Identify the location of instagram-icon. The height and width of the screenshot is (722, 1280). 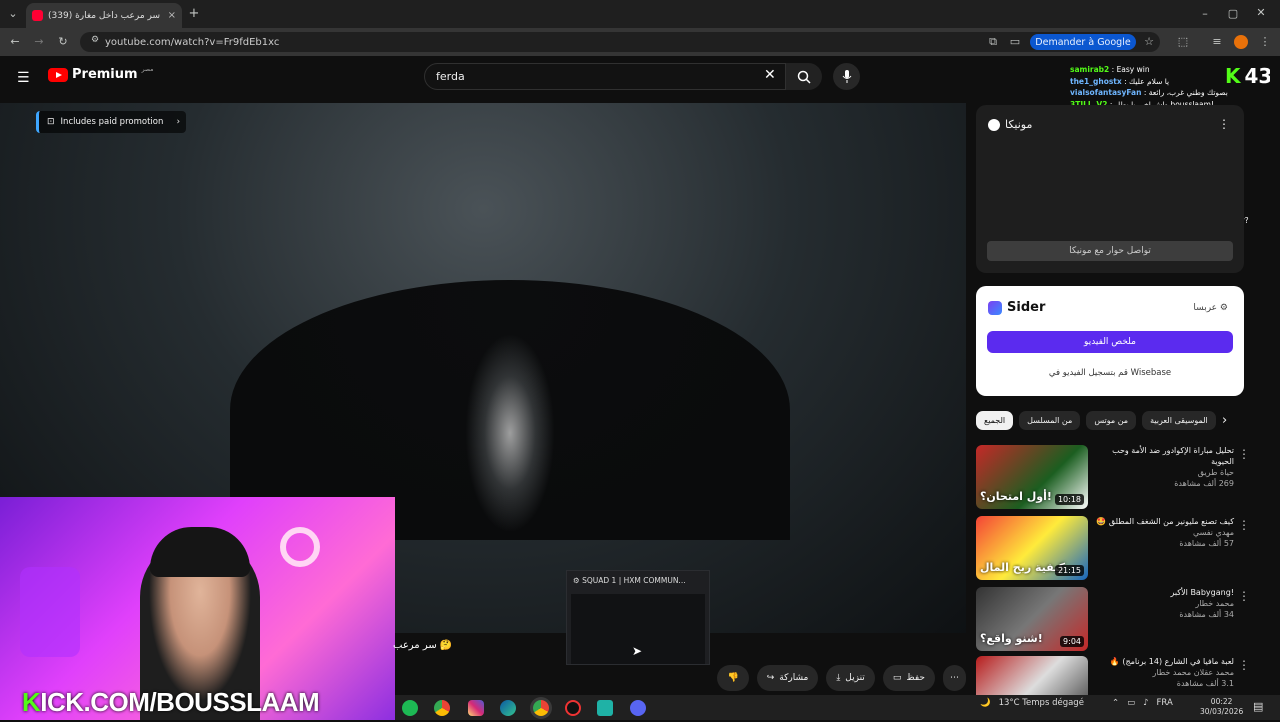
(476, 708).